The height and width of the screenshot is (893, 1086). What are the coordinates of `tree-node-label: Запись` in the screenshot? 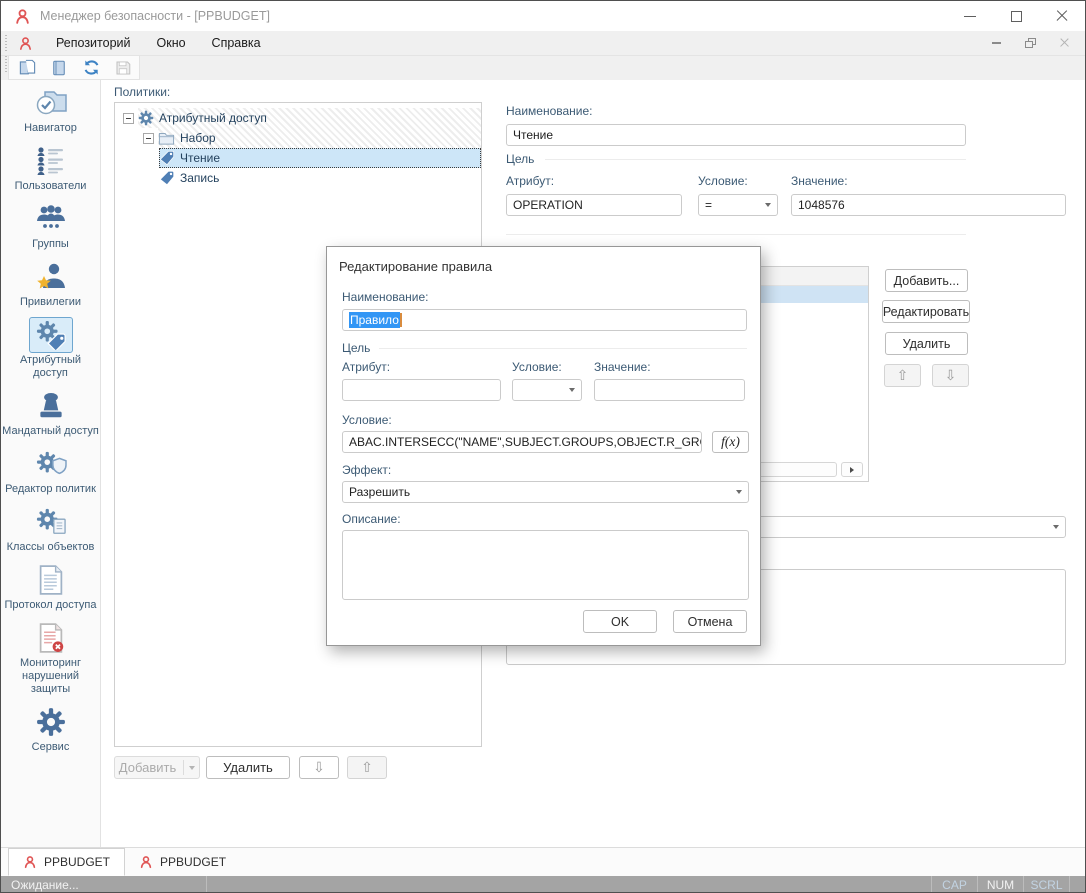 It's located at (200, 178).